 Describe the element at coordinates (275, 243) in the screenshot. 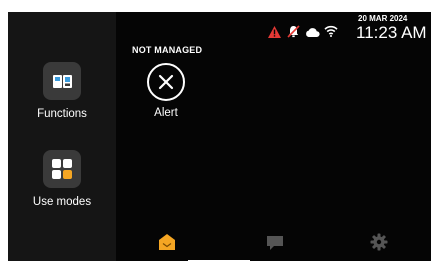

I see `message-icon` at that location.